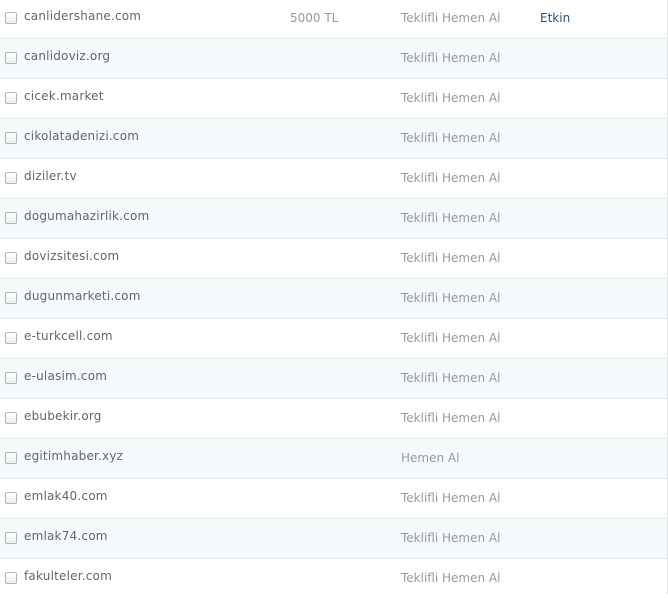  Describe the element at coordinates (333, 499) in the screenshot. I see `table-row: emlak40.com Teklifli Hemen Al` at that location.